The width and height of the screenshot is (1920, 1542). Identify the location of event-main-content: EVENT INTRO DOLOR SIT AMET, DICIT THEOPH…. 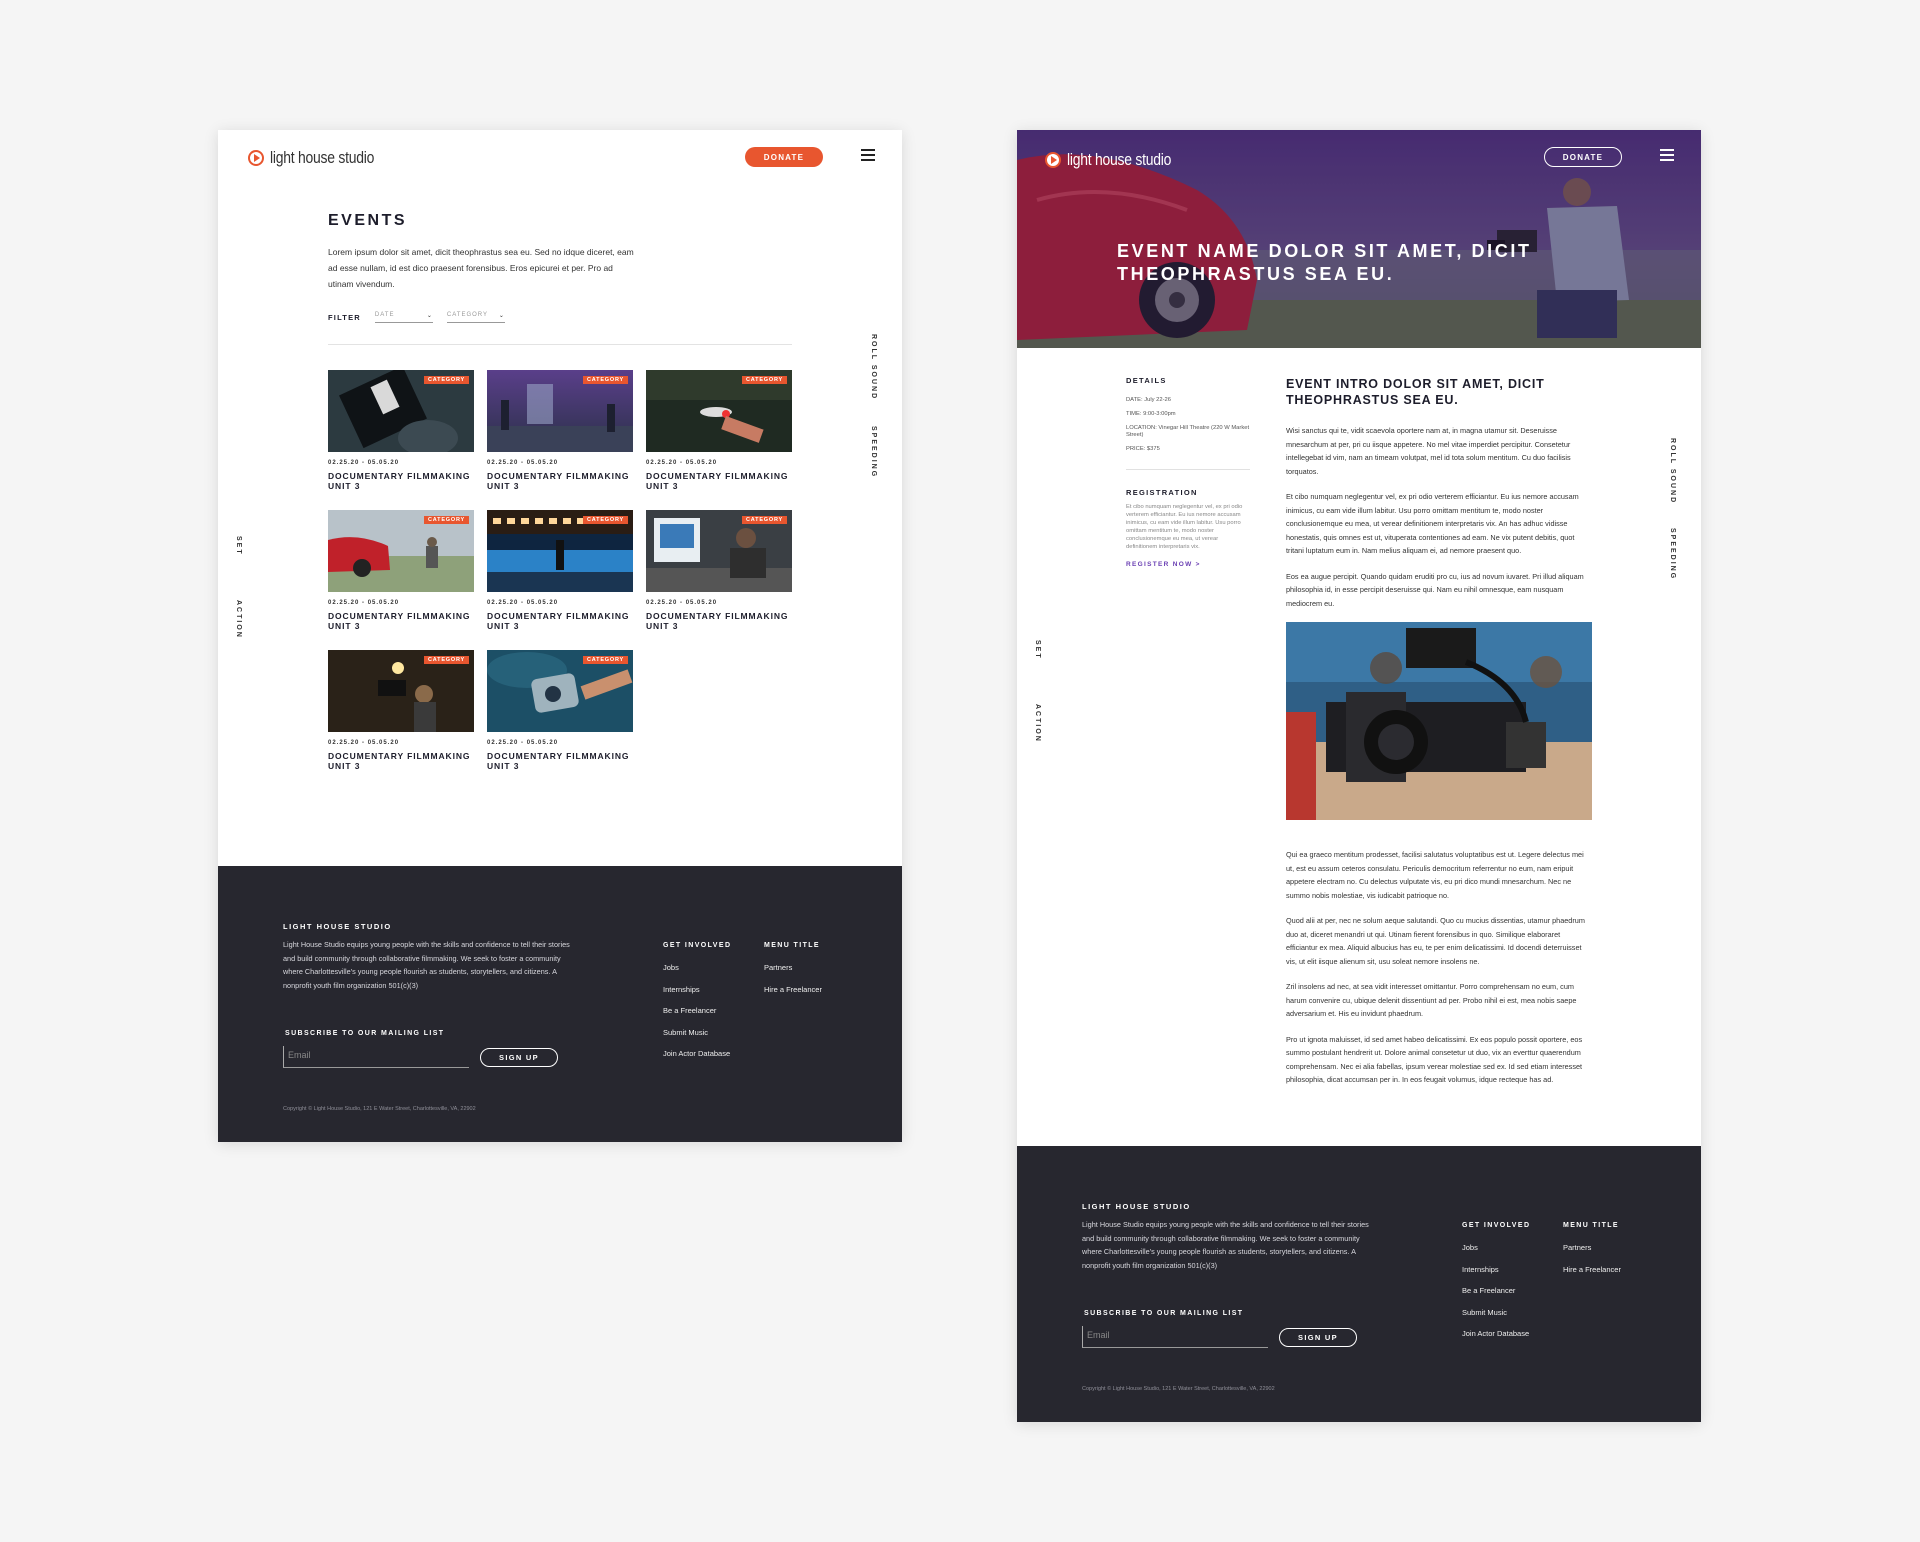
(1436, 493).